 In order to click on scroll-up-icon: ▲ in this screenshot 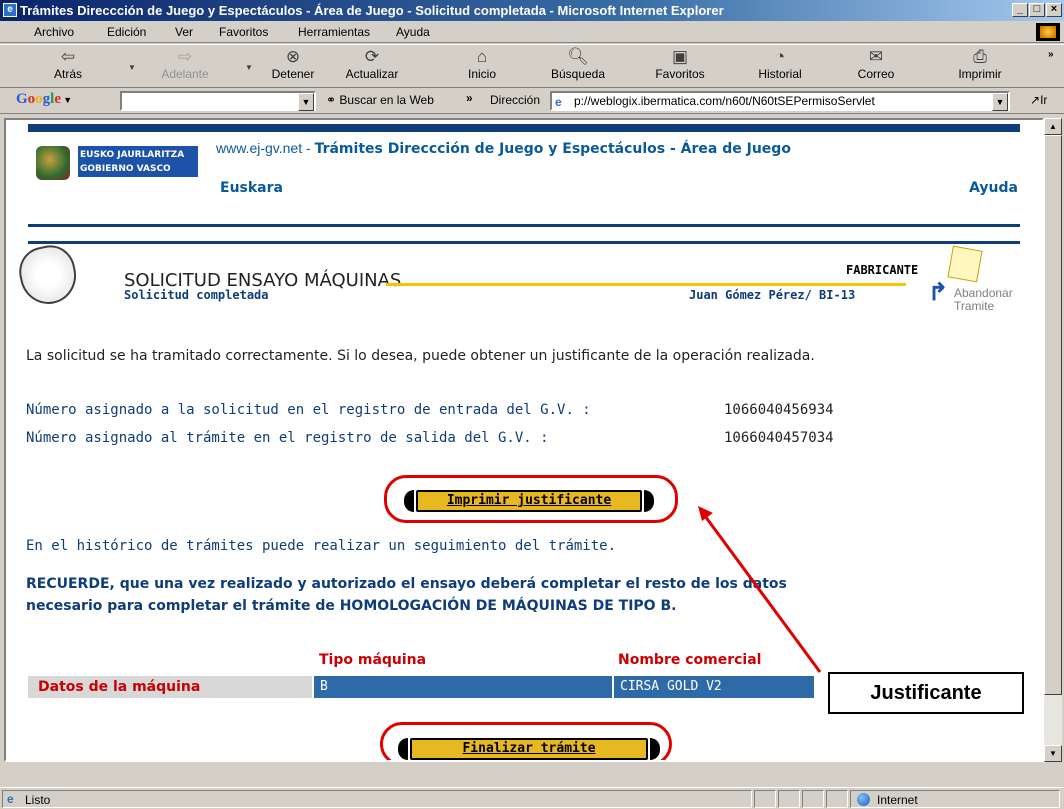, I will do `click(1053, 126)`.